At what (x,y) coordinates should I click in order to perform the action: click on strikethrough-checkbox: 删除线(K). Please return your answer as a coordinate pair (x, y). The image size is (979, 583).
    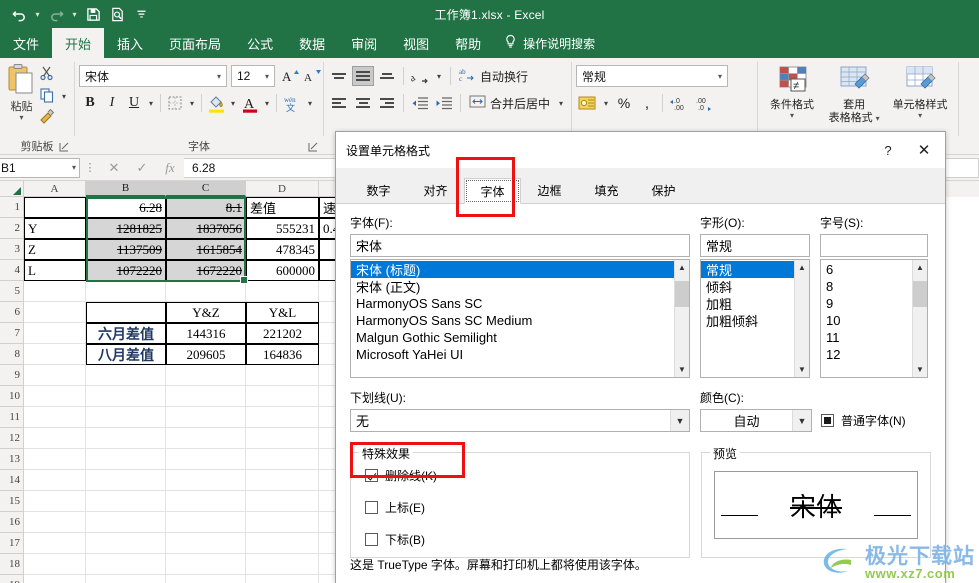
    Looking at the image, I should click on (527, 475).